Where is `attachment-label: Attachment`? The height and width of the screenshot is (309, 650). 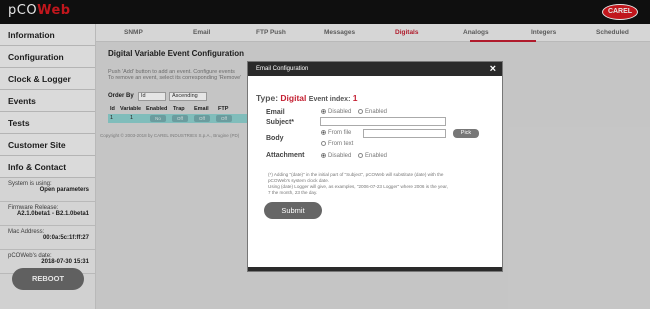
attachment-label: Attachment is located at coordinates (285, 155).